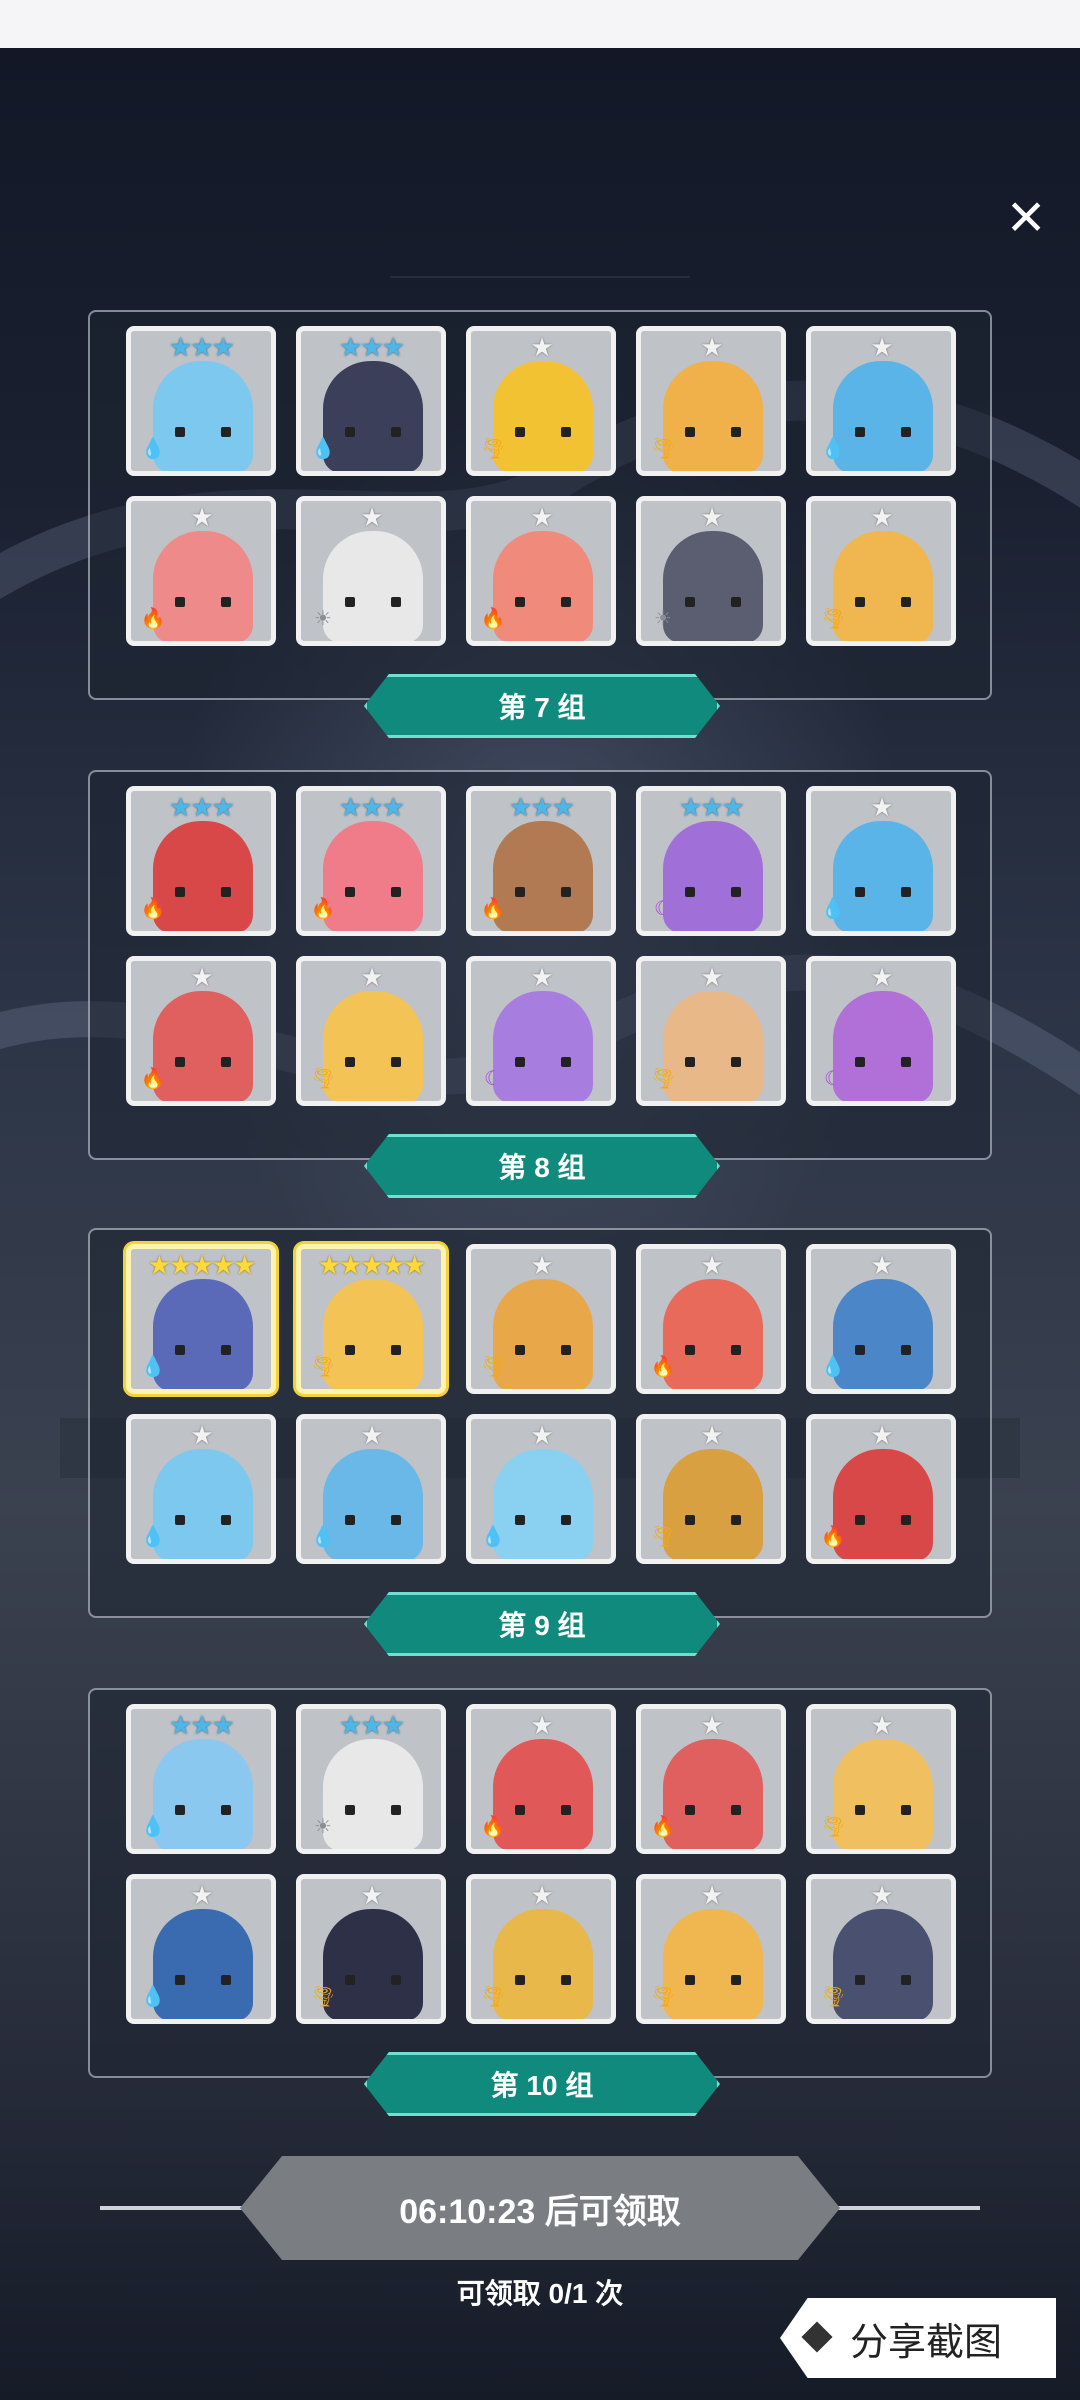 The height and width of the screenshot is (2400, 1080). What do you see at coordinates (323, 619) in the screenshot?
I see `light-element-icon: ☀` at bounding box center [323, 619].